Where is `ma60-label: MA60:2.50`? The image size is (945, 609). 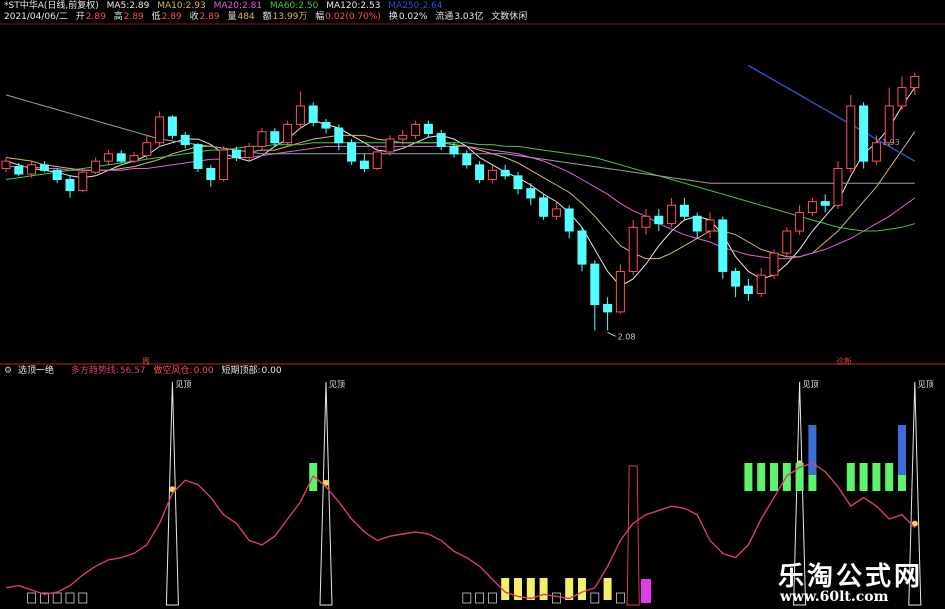
ma60-label: MA60:2.50 is located at coordinates (294, 6).